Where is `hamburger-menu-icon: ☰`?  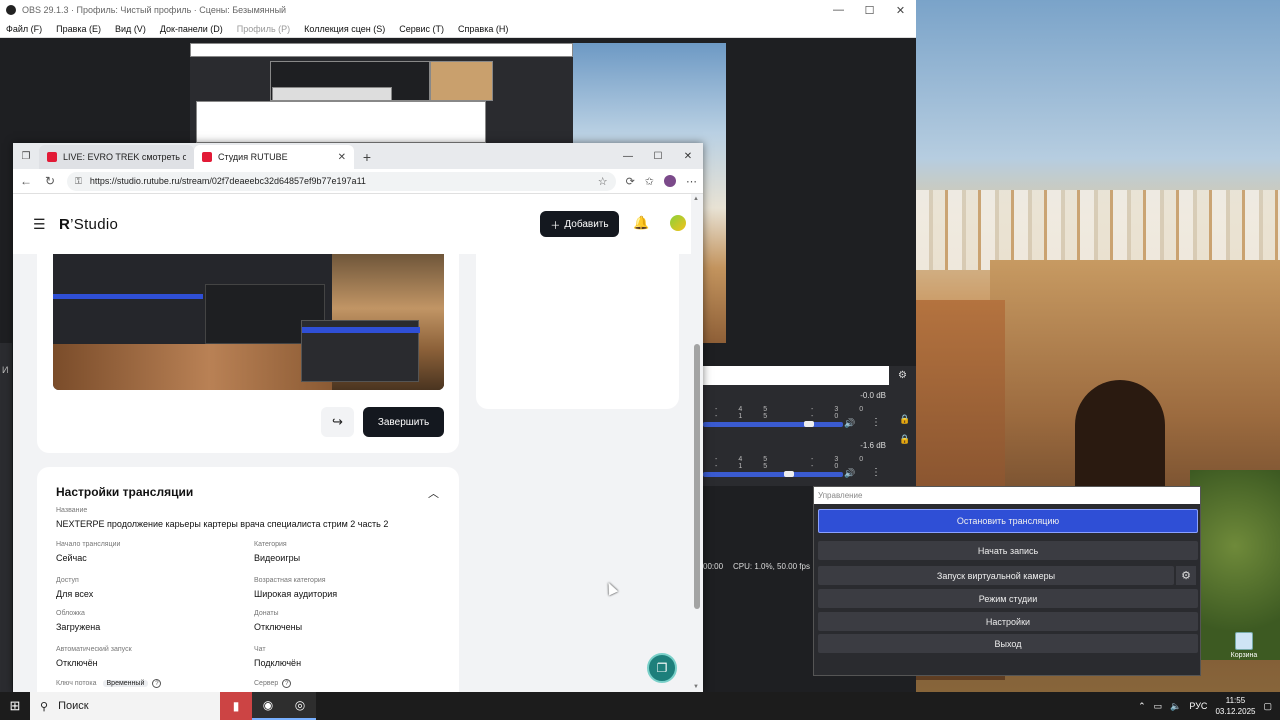 hamburger-menu-icon: ☰ is located at coordinates (40, 224).